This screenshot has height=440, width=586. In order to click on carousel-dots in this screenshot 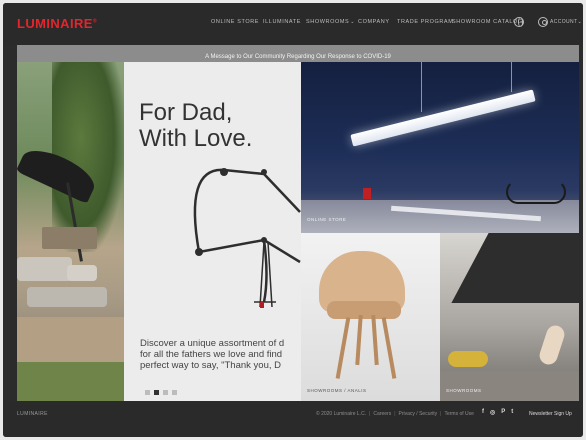, I will do `click(161, 392)`.